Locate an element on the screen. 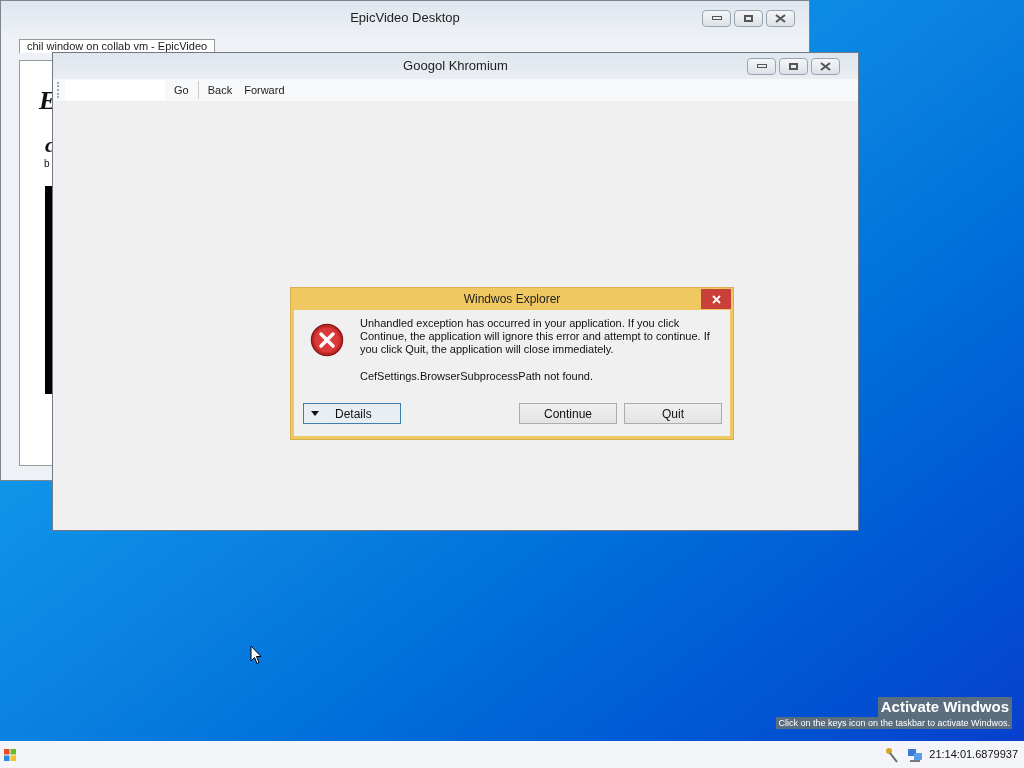  start-button-icon is located at coordinates (10, 754).